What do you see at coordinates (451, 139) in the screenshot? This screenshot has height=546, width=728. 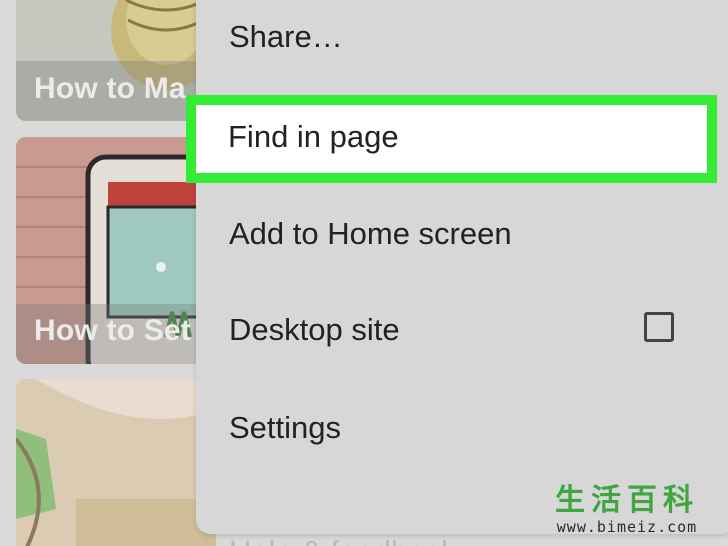 I see `menu-item-find-in-page: Find in page` at bounding box center [451, 139].